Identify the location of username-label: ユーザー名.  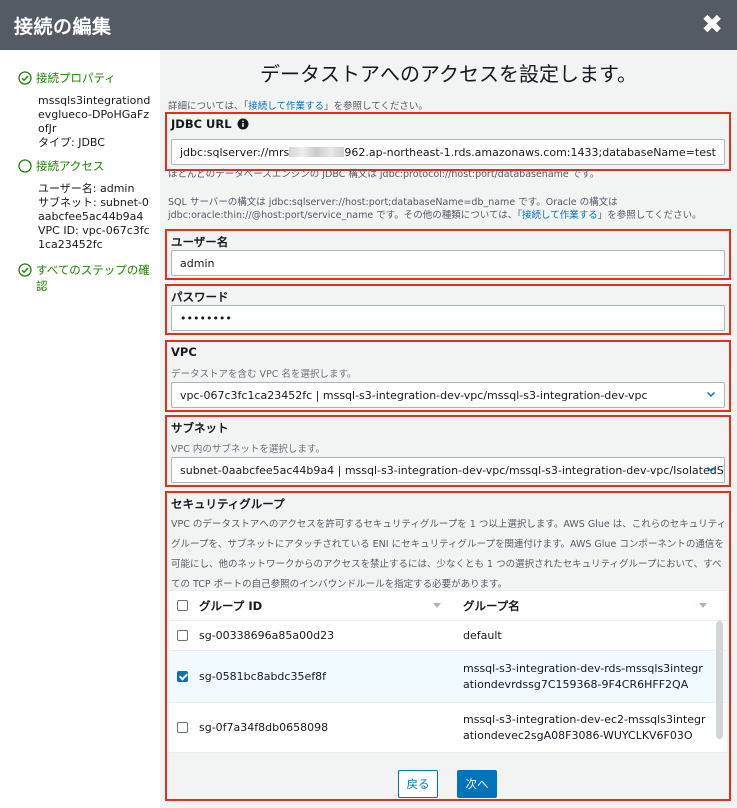
(200, 242).